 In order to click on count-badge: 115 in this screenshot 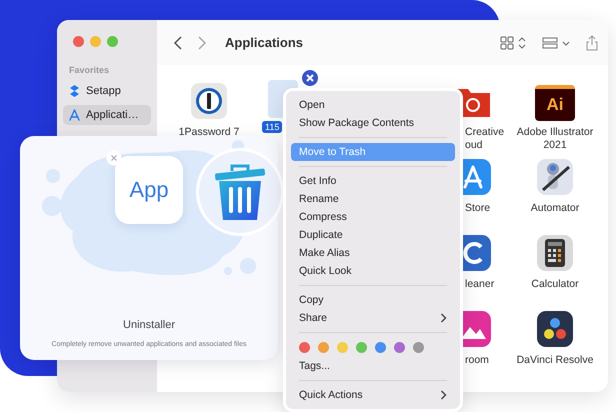, I will do `click(272, 127)`.